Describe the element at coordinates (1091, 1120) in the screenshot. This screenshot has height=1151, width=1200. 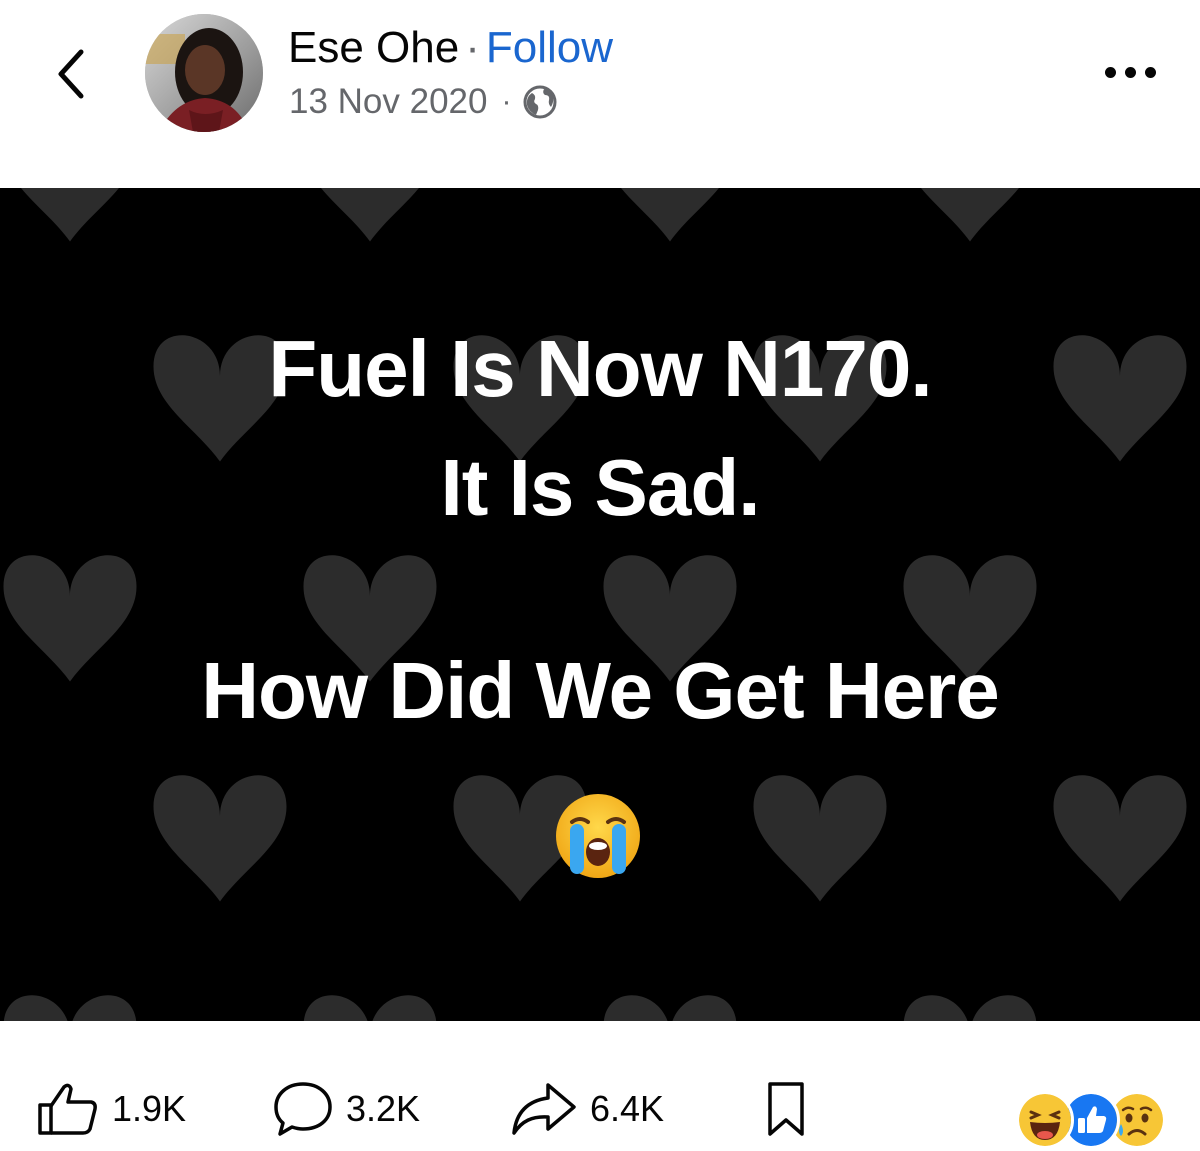
I see `reaction-summary` at that location.